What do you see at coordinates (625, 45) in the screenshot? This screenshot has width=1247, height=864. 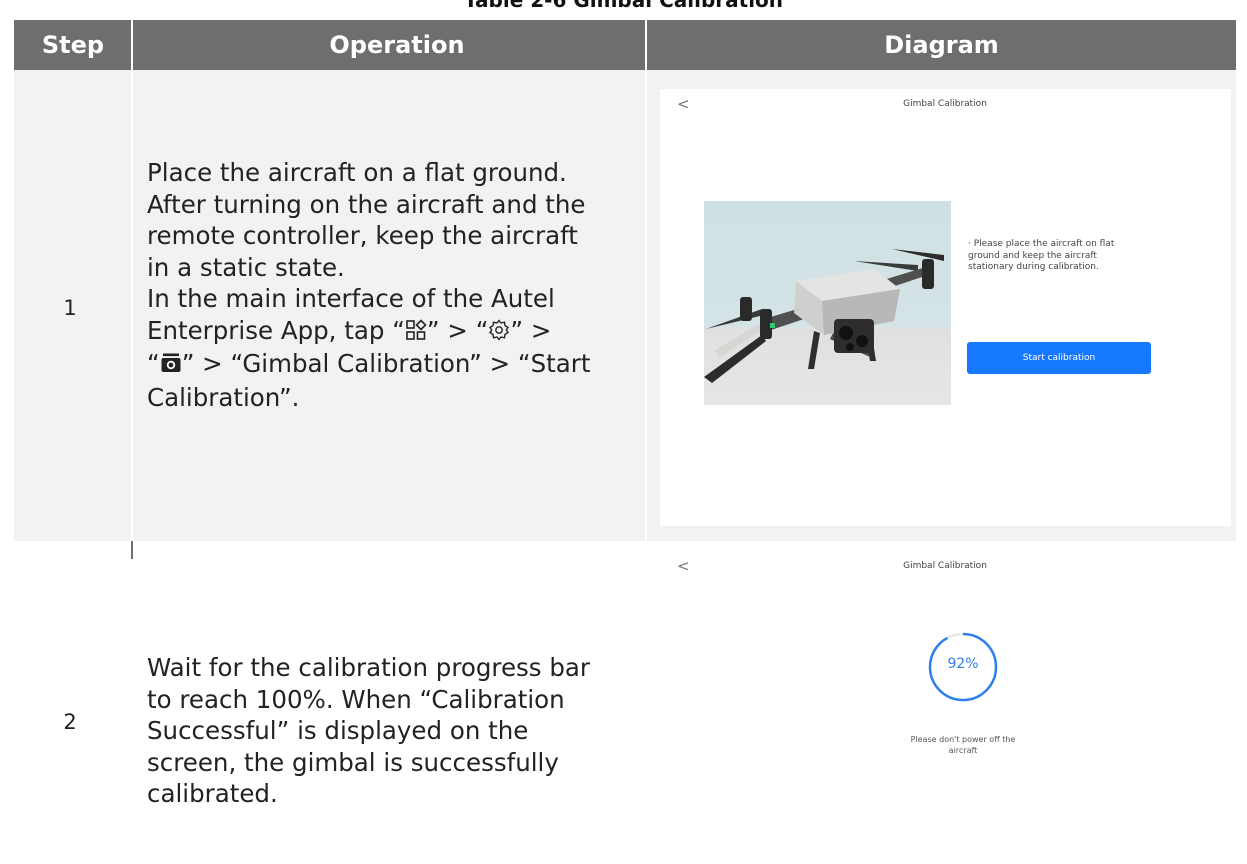 I see `table-header: Step Operation Diagram` at bounding box center [625, 45].